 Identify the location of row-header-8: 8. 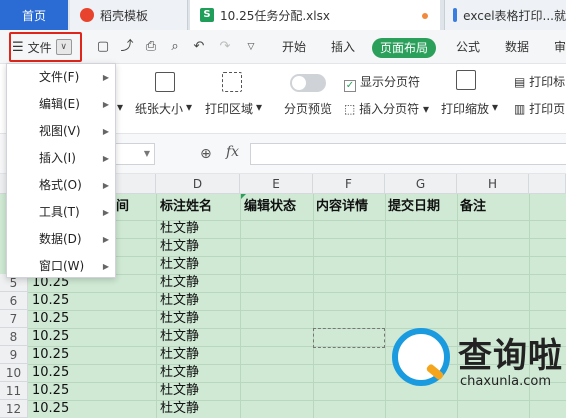
(14, 337).